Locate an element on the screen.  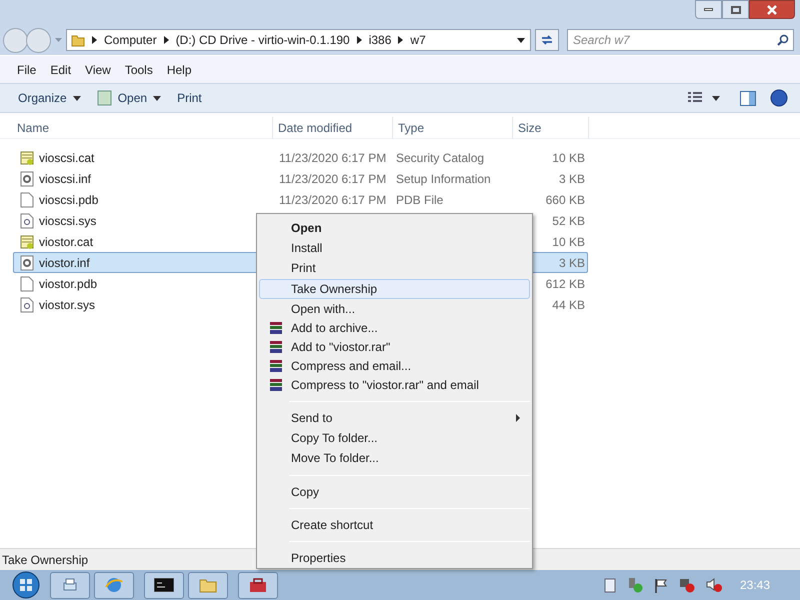
file-name: vioscsi.cat is located at coordinates (66, 158).